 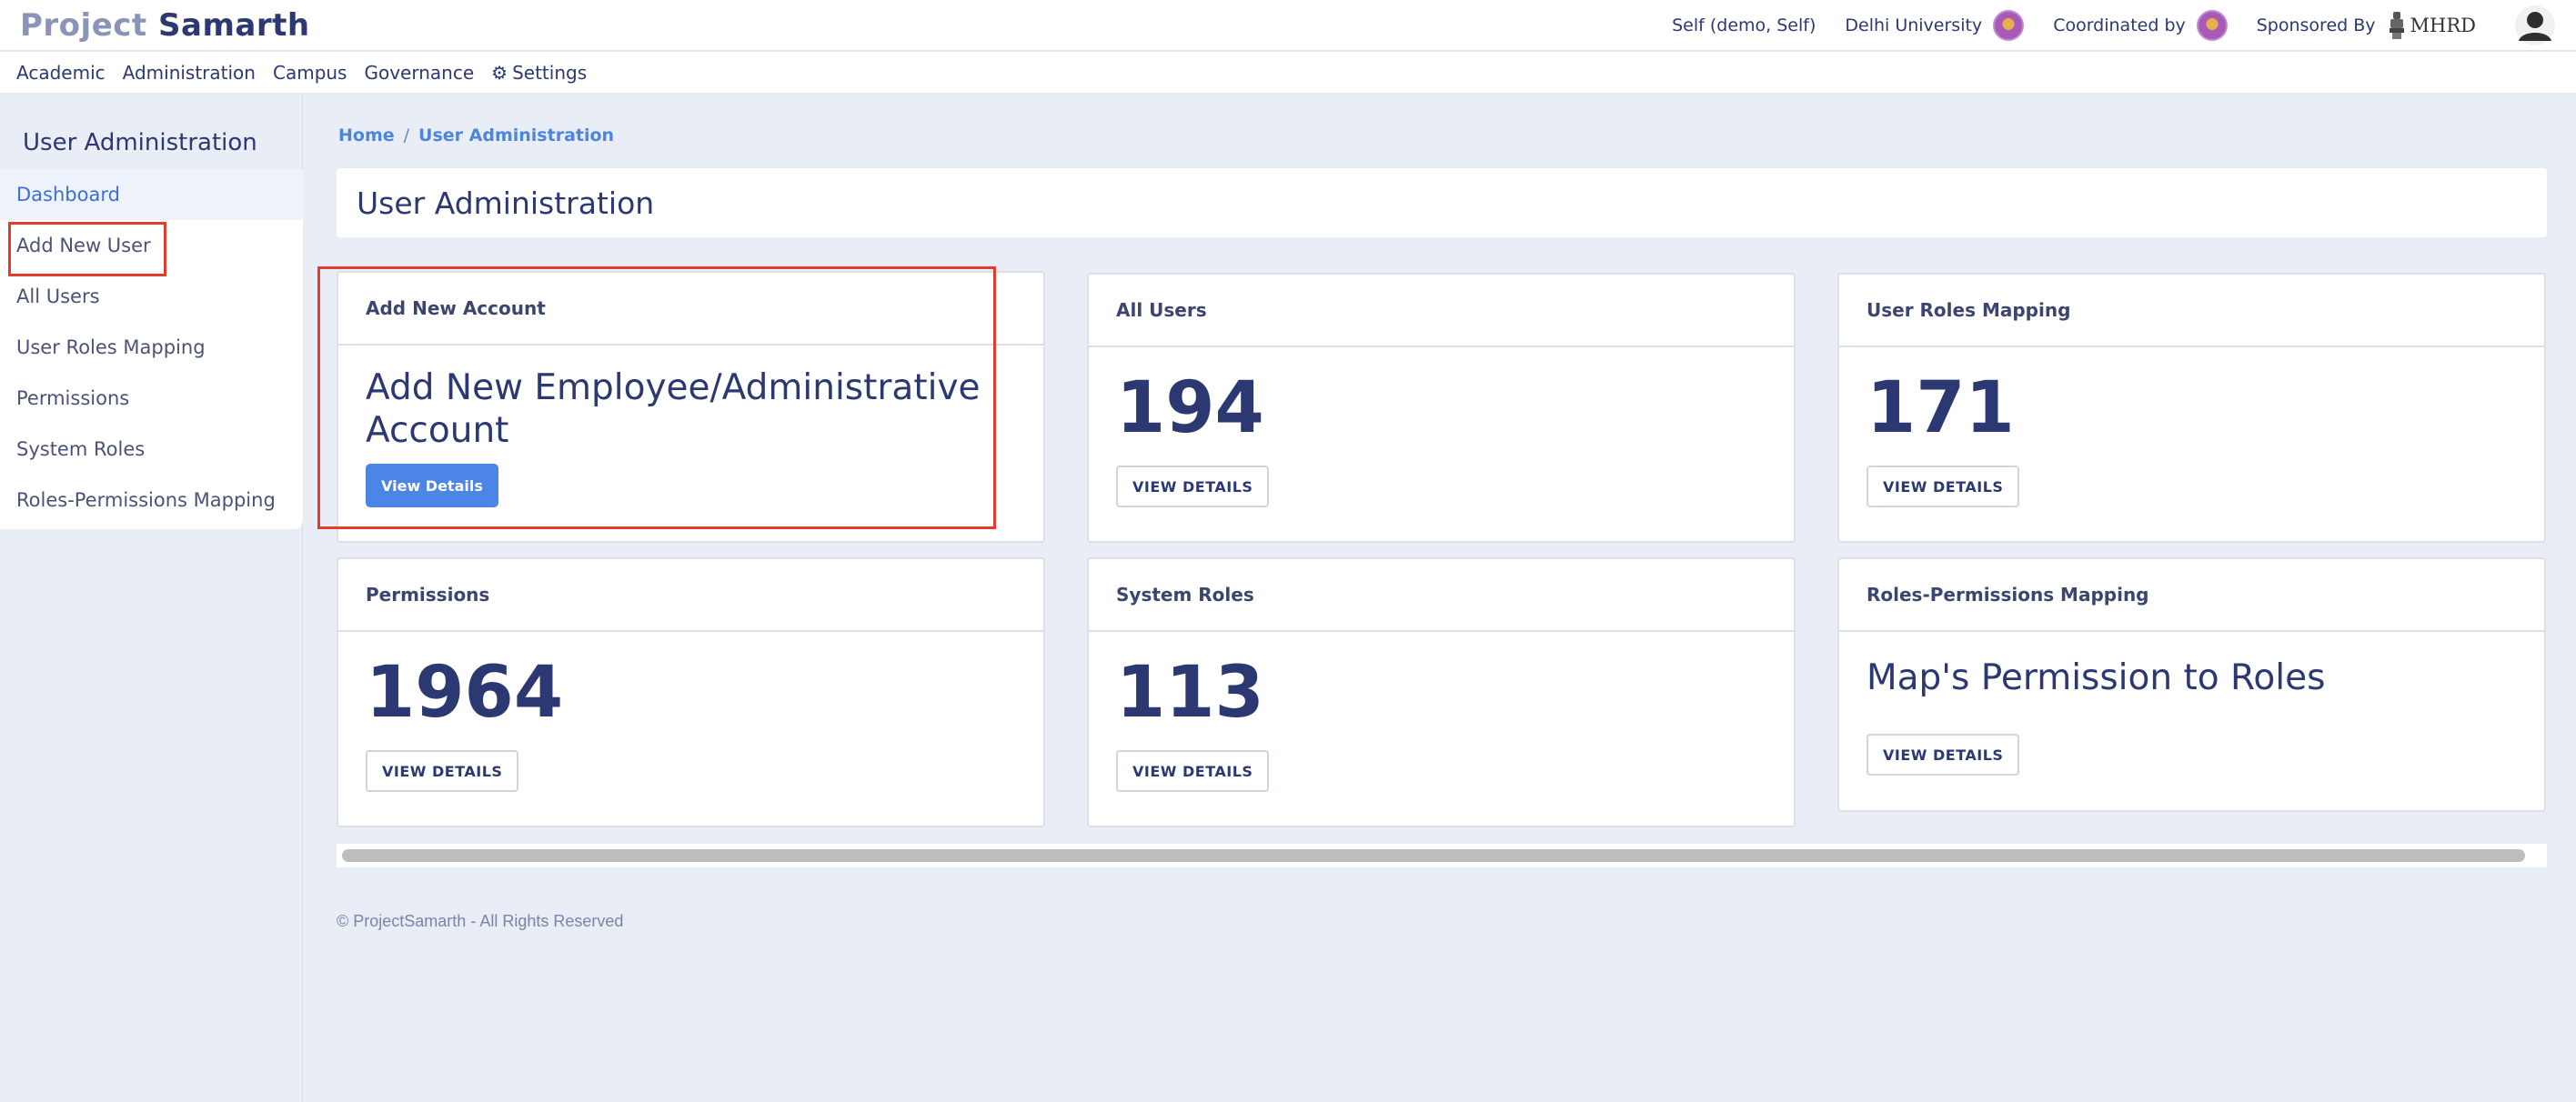 What do you see at coordinates (2212, 25) in the screenshot?
I see `coordinator-seal-icon` at bounding box center [2212, 25].